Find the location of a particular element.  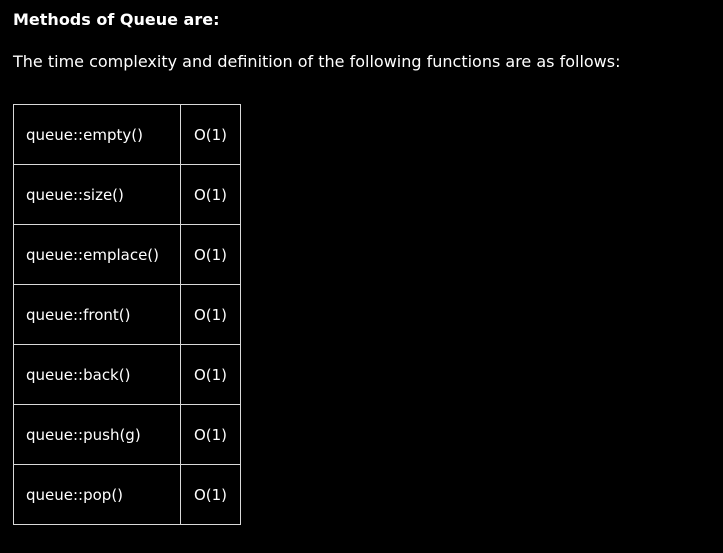

section-heading: Methods of Queue are: is located at coordinates (116, 19).